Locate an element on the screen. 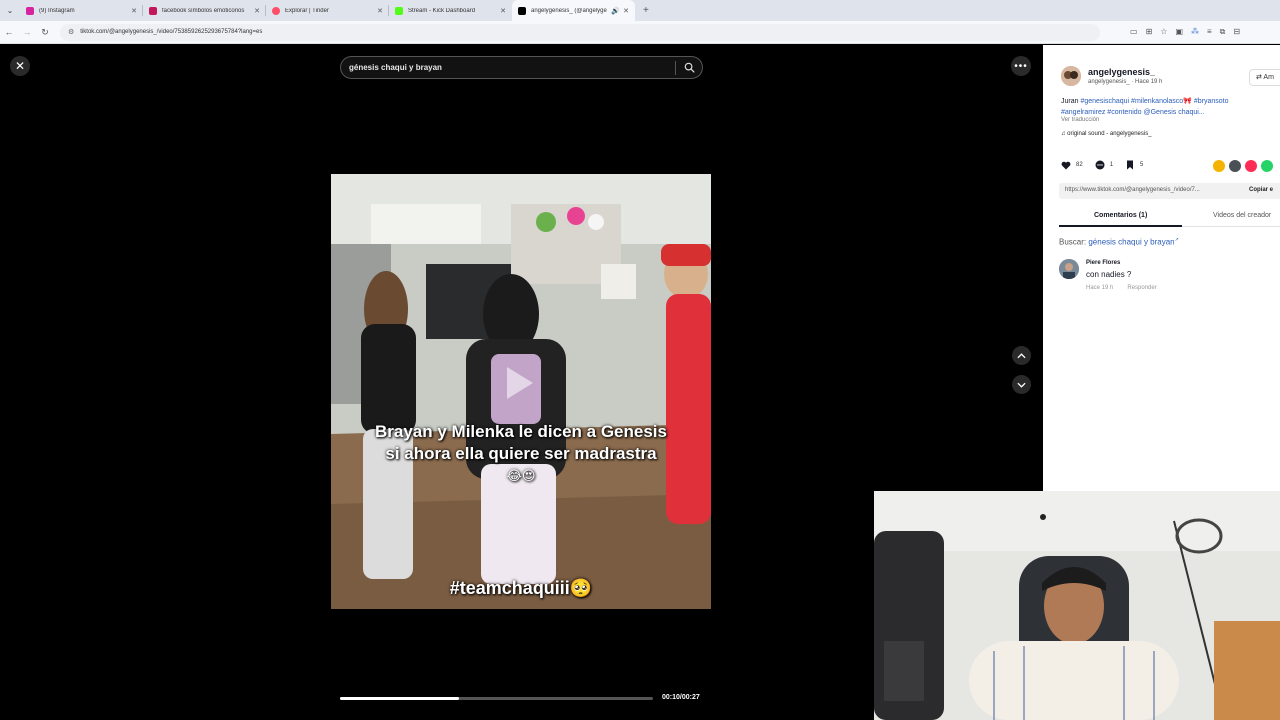 The image size is (1280, 720). engagement-stats: 82 1 5 is located at coordinates (1108, 165).